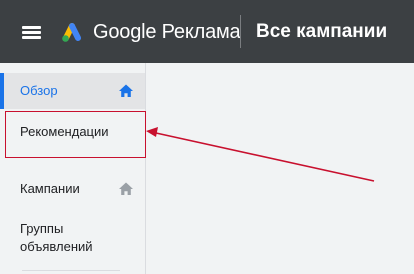 The image size is (414, 274). What do you see at coordinates (50, 188) in the screenshot?
I see `sidebar-item-label: Кампании` at bounding box center [50, 188].